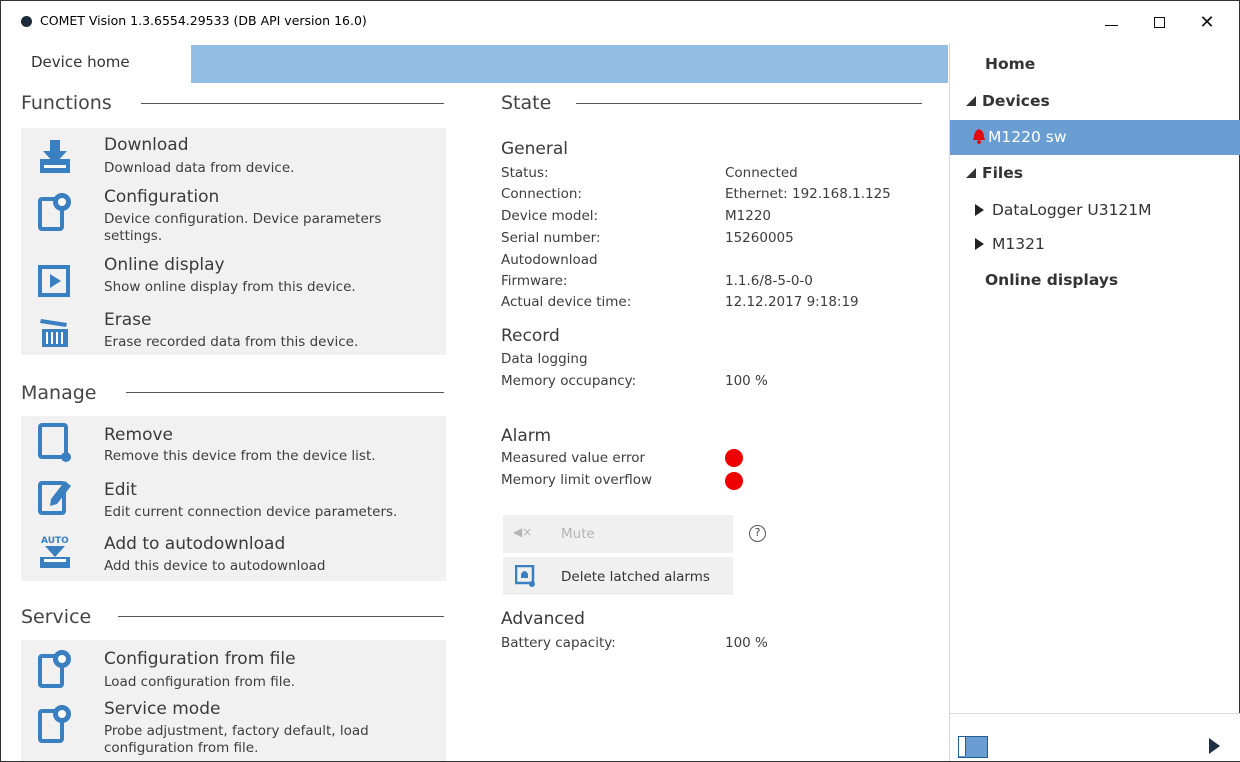 Image resolution: width=1240 pixels, height=762 pixels. What do you see at coordinates (618, 534) in the screenshot?
I see `mute-button: ◀× Mute` at bounding box center [618, 534].